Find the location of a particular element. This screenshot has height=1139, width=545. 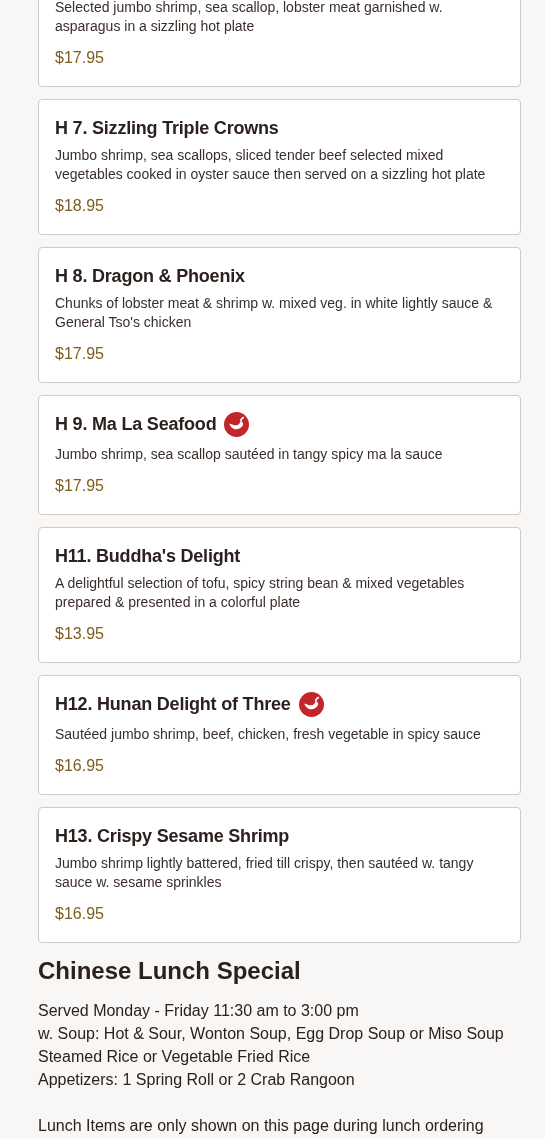

item-name: H 8. Dragon & Phoenix is located at coordinates (150, 276).